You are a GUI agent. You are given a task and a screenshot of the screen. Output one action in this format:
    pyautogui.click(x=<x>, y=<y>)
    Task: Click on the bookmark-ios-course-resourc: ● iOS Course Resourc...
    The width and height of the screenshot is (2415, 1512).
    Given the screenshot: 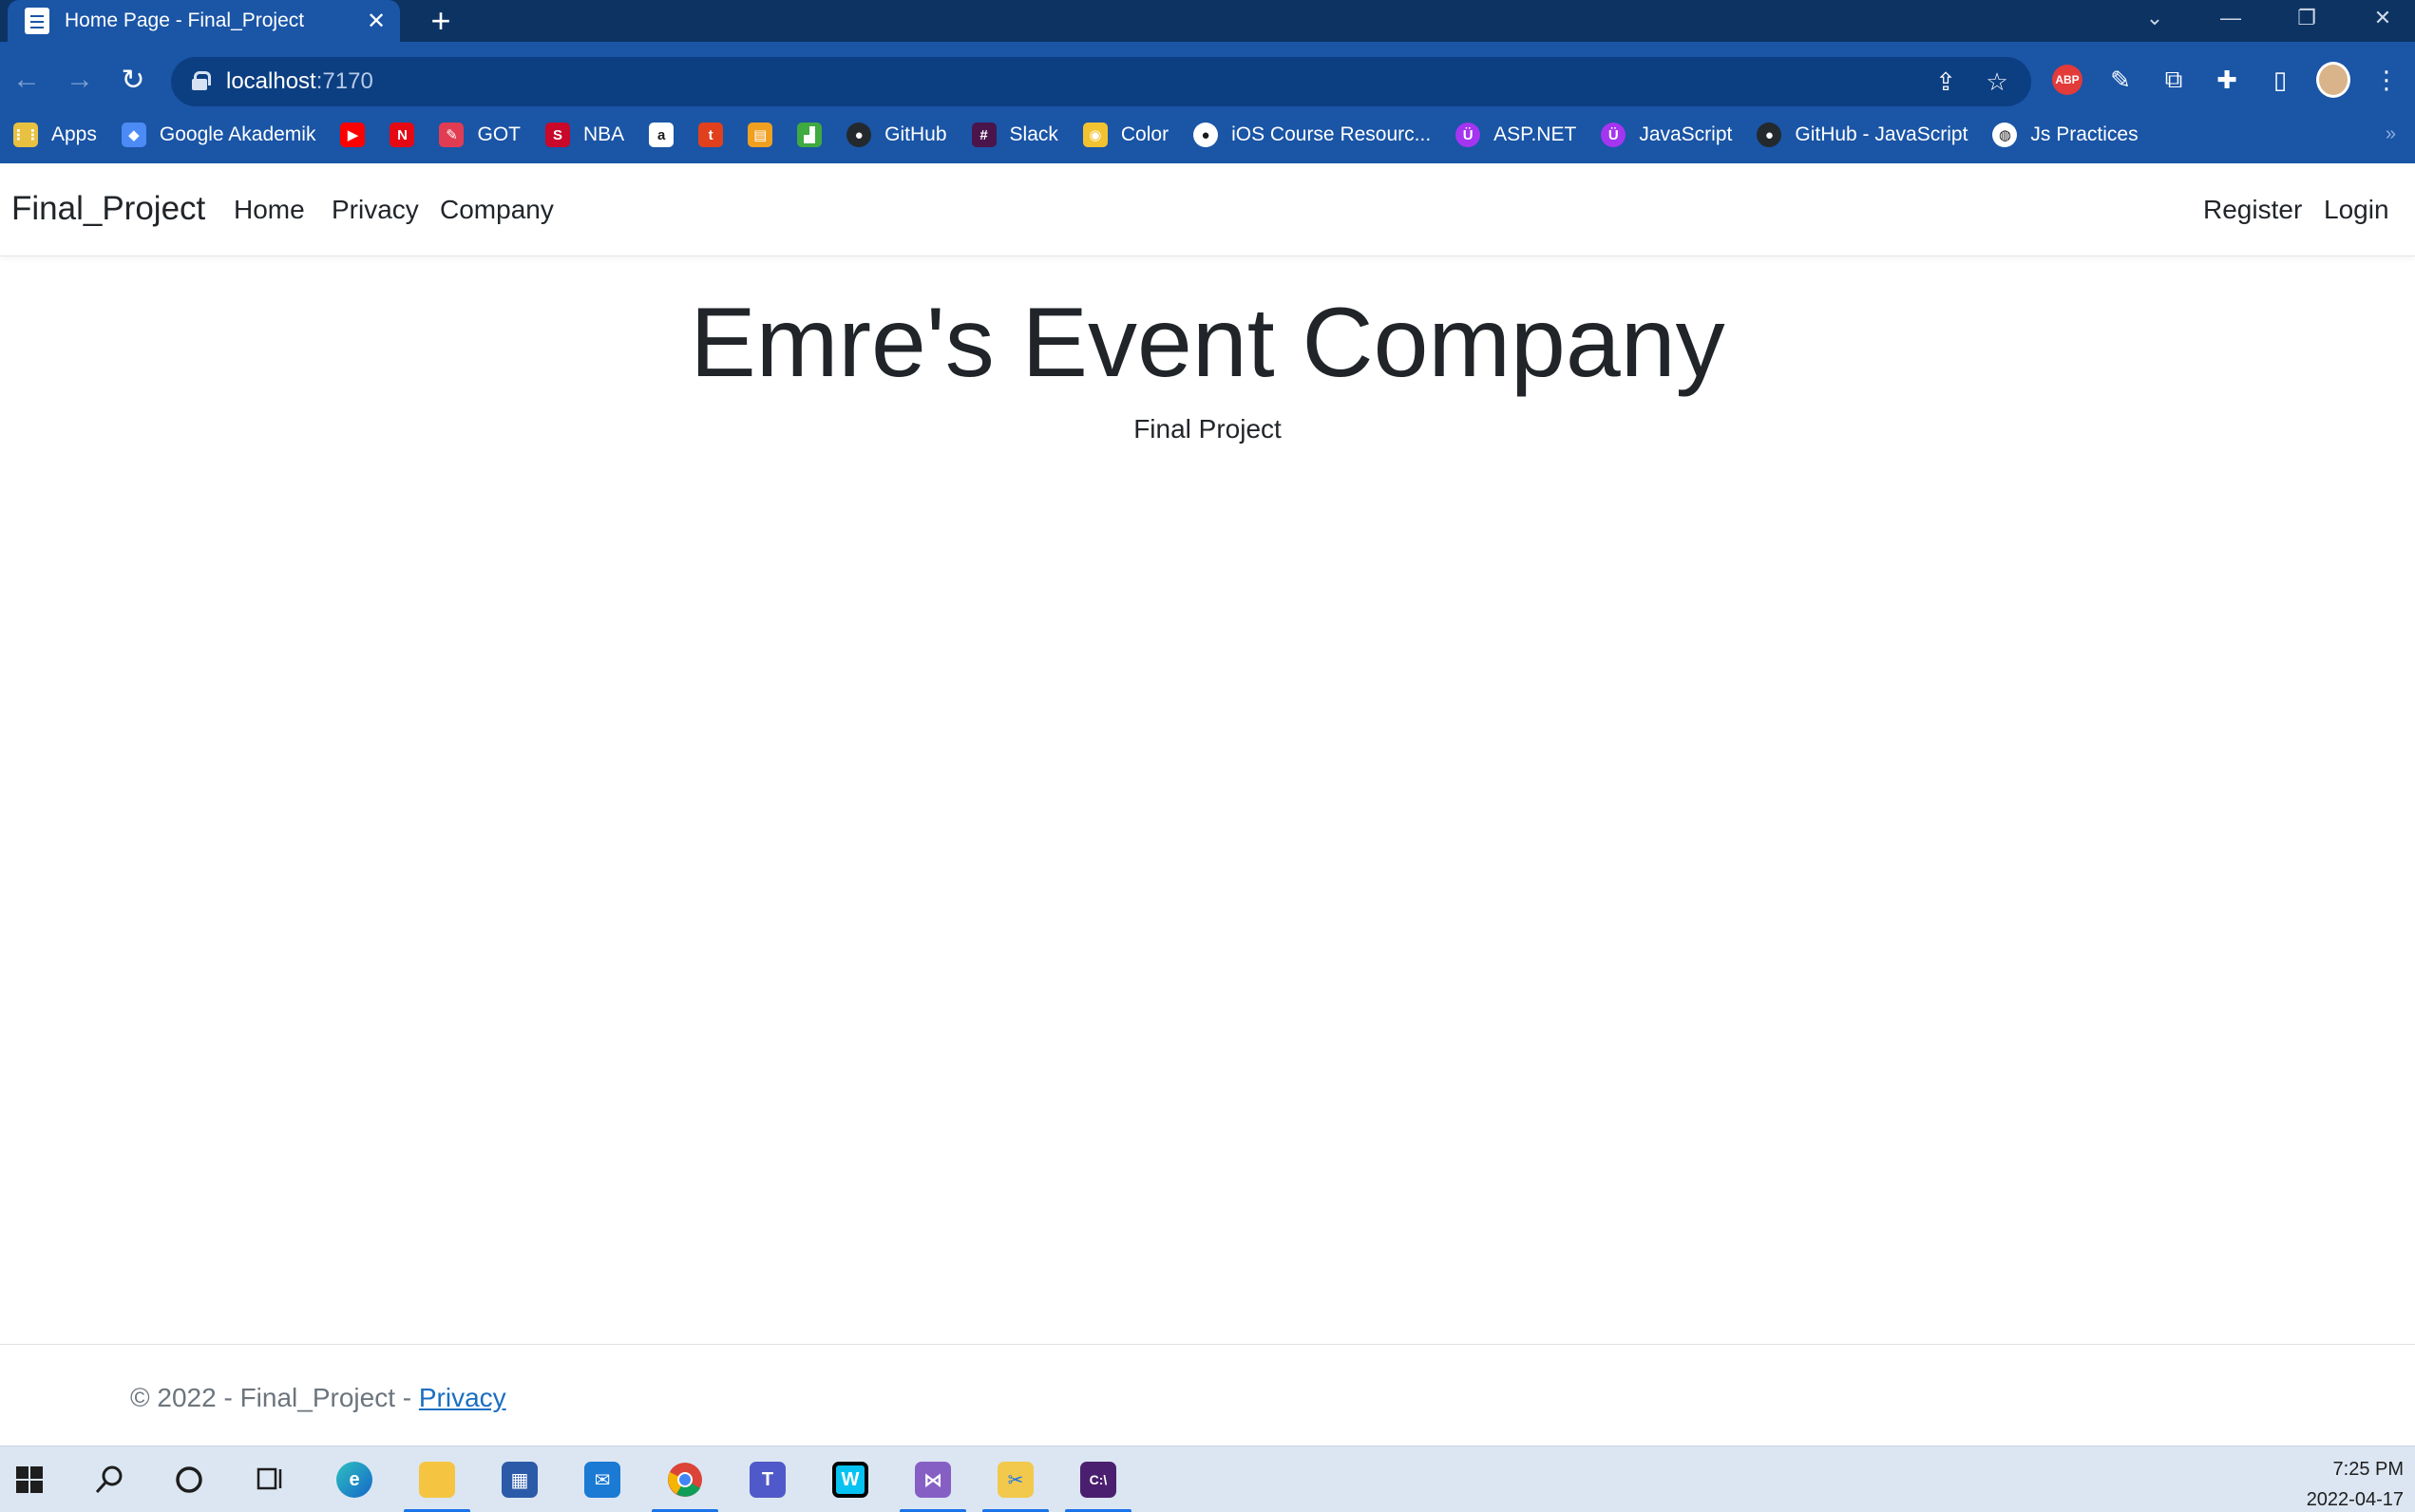 What is the action you would take?
    pyautogui.click(x=1312, y=135)
    